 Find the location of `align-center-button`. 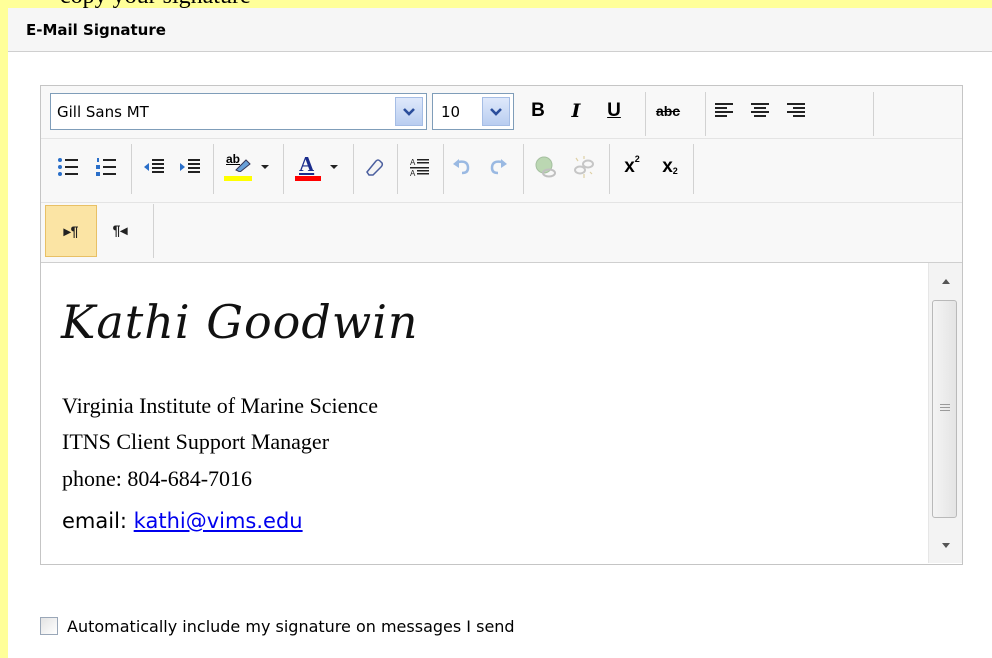

align-center-button is located at coordinates (760, 111).